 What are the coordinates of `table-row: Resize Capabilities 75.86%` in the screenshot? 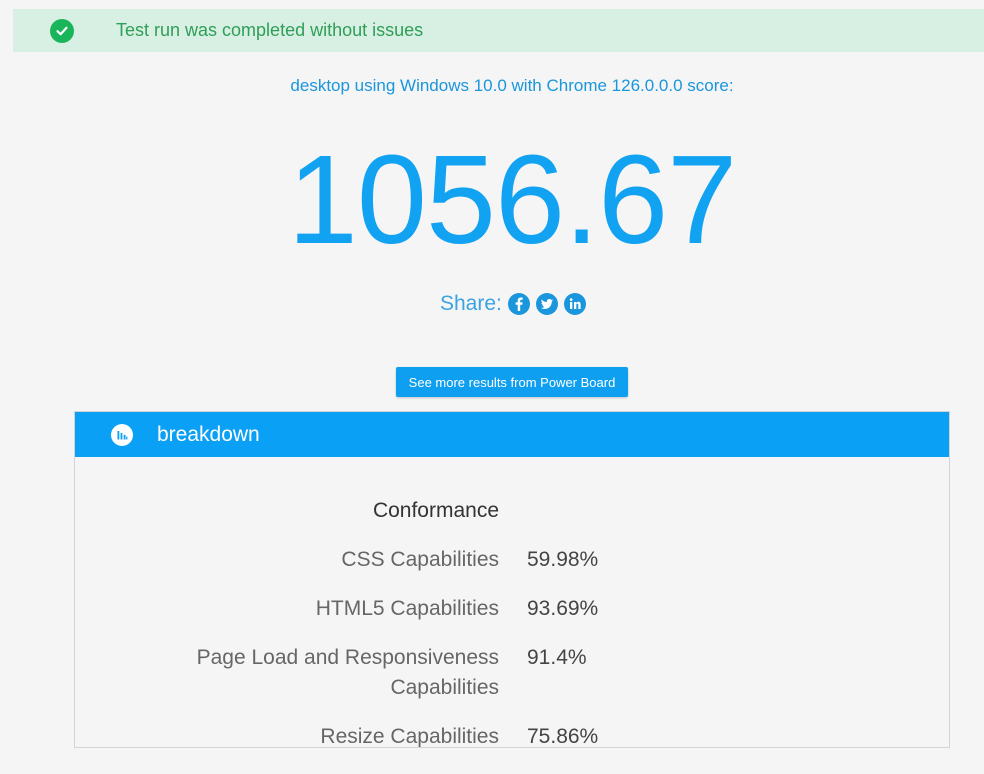 It's located at (512, 735).